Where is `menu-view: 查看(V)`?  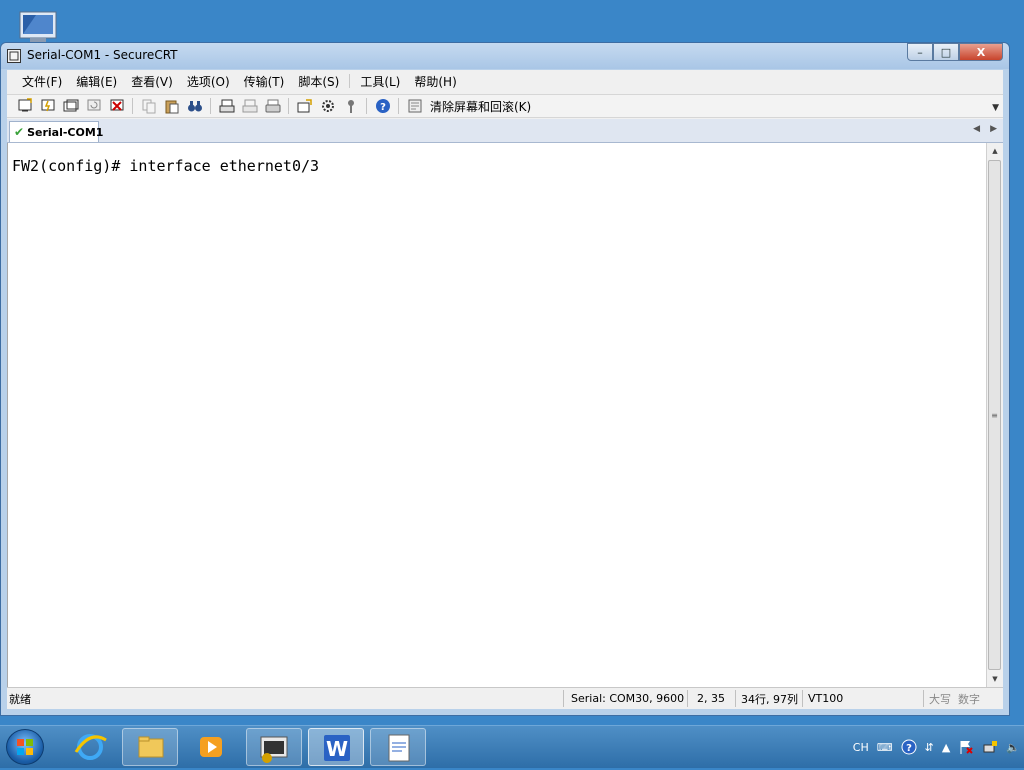 menu-view: 查看(V) is located at coordinates (152, 81).